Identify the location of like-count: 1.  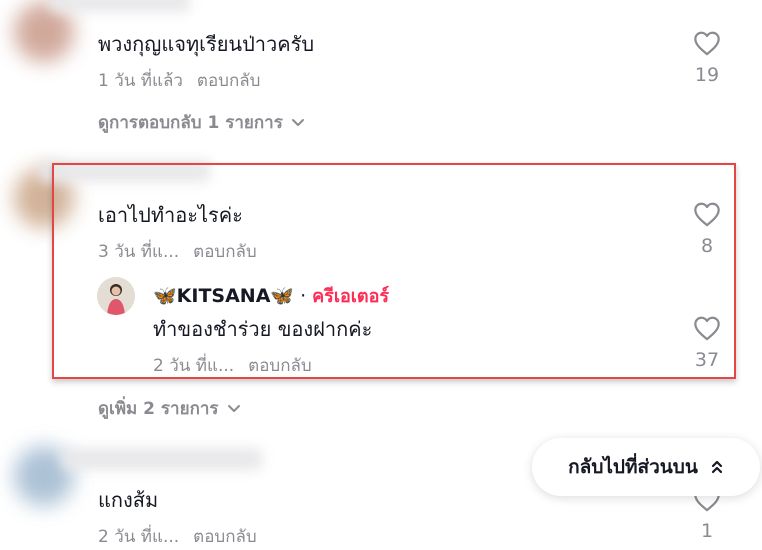
(707, 531).